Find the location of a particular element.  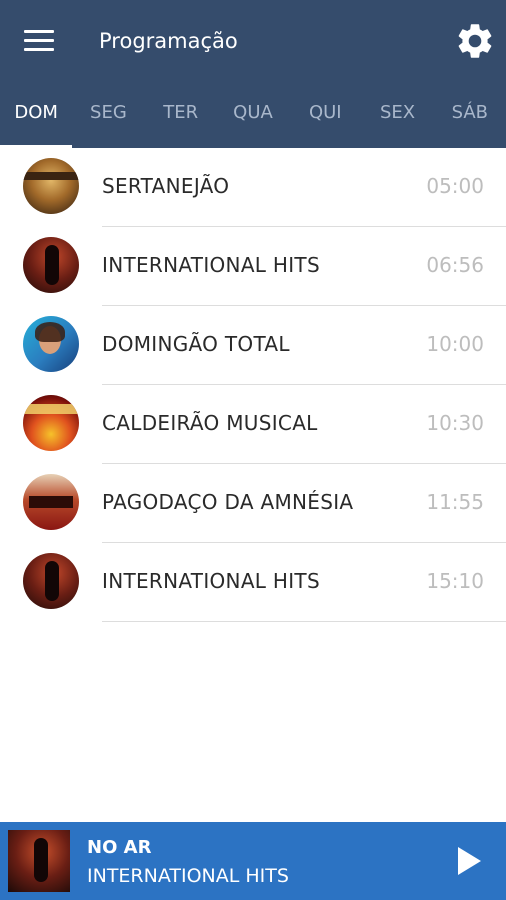

now-playing-artwork is located at coordinates (39, 861).